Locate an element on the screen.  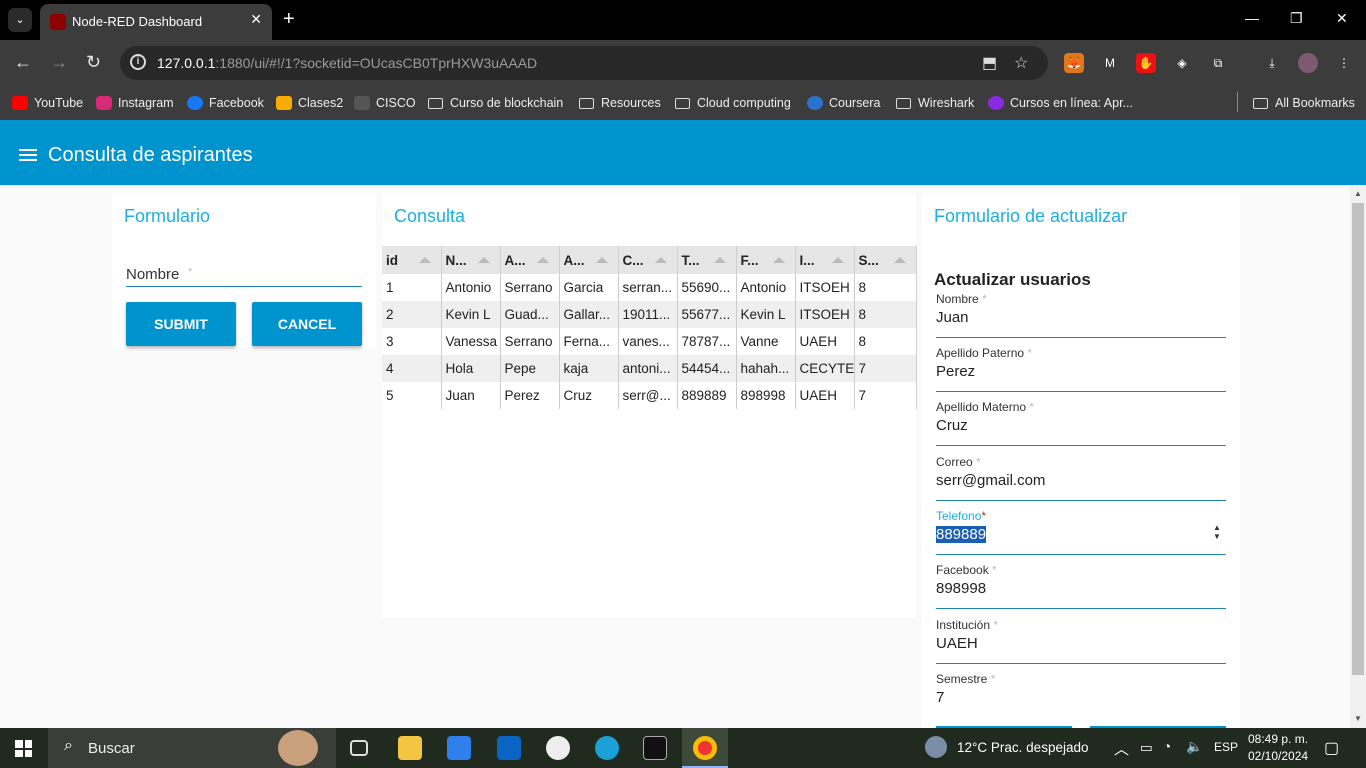
update-telefono-input: 889889 is located at coordinates (961, 534).